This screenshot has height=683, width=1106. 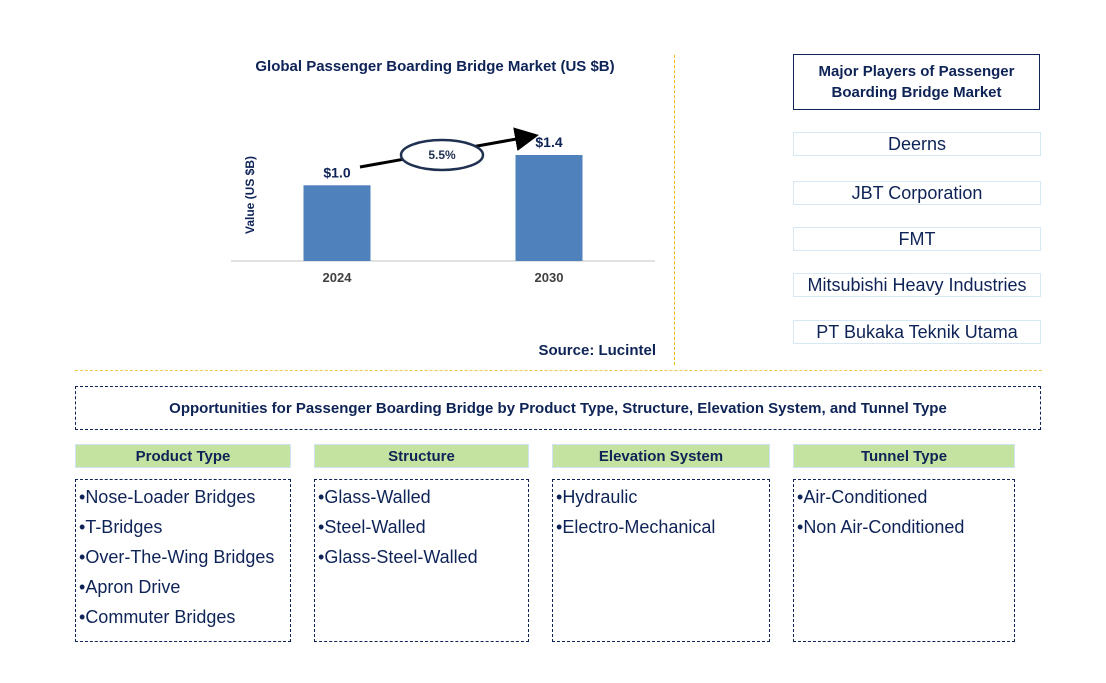 I want to click on category-item: T-Bridges, so click(x=184, y=527).